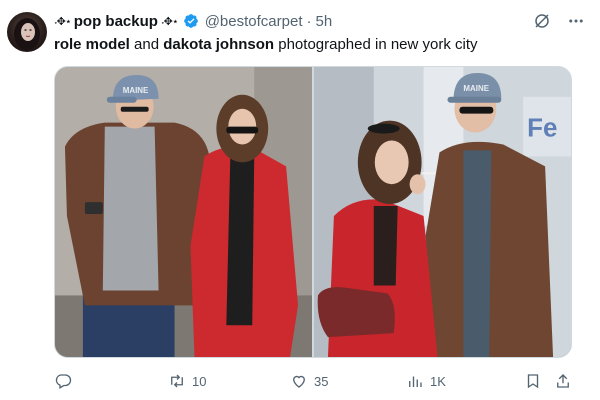 This screenshot has width=600, height=400. What do you see at coordinates (438, 381) in the screenshot?
I see `views-count: 1K` at bounding box center [438, 381].